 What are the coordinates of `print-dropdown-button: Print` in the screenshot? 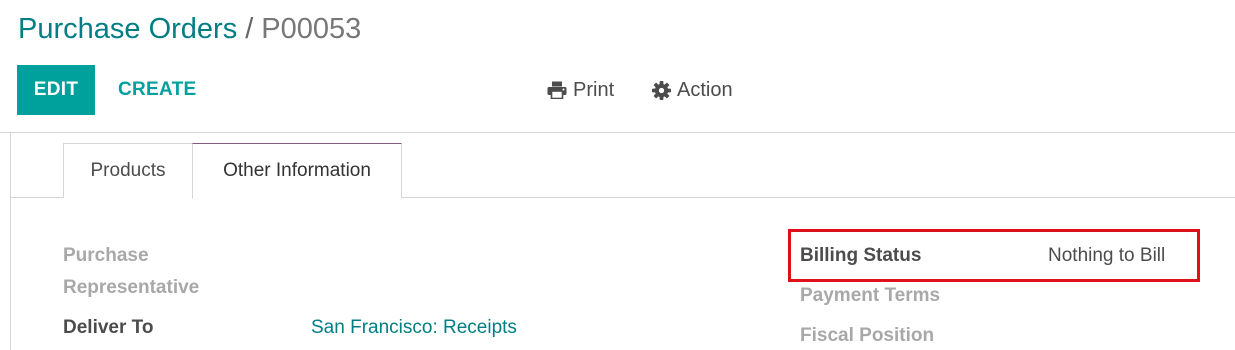 It's located at (580, 90).